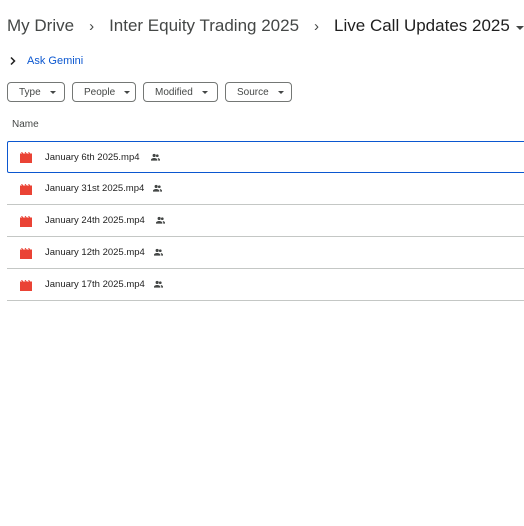 This screenshot has width=524, height=526. I want to click on filter-modified-chip: Modified, so click(180, 92).